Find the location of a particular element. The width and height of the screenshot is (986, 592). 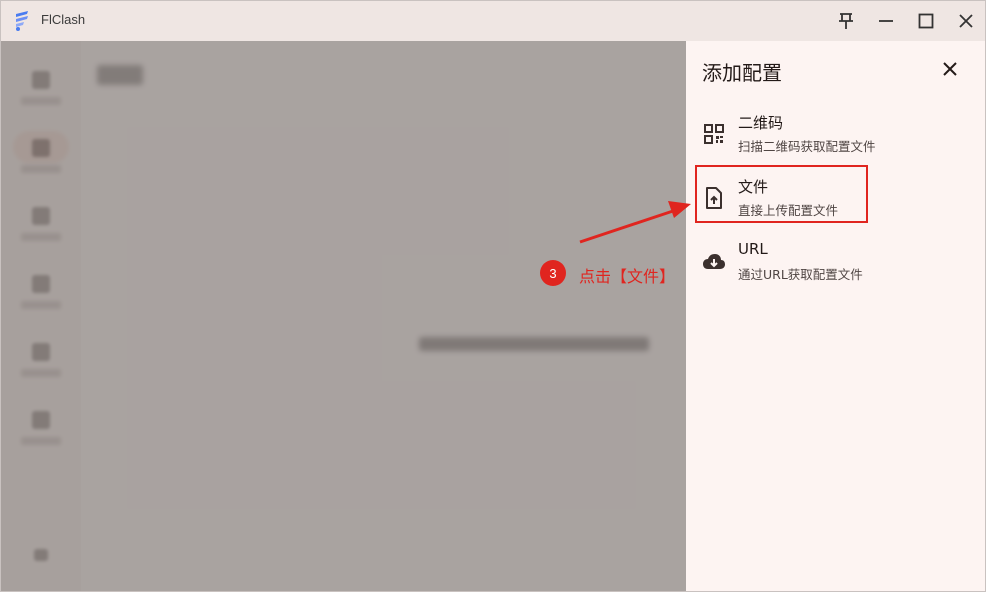

pin-icon is located at coordinates (846, 21).